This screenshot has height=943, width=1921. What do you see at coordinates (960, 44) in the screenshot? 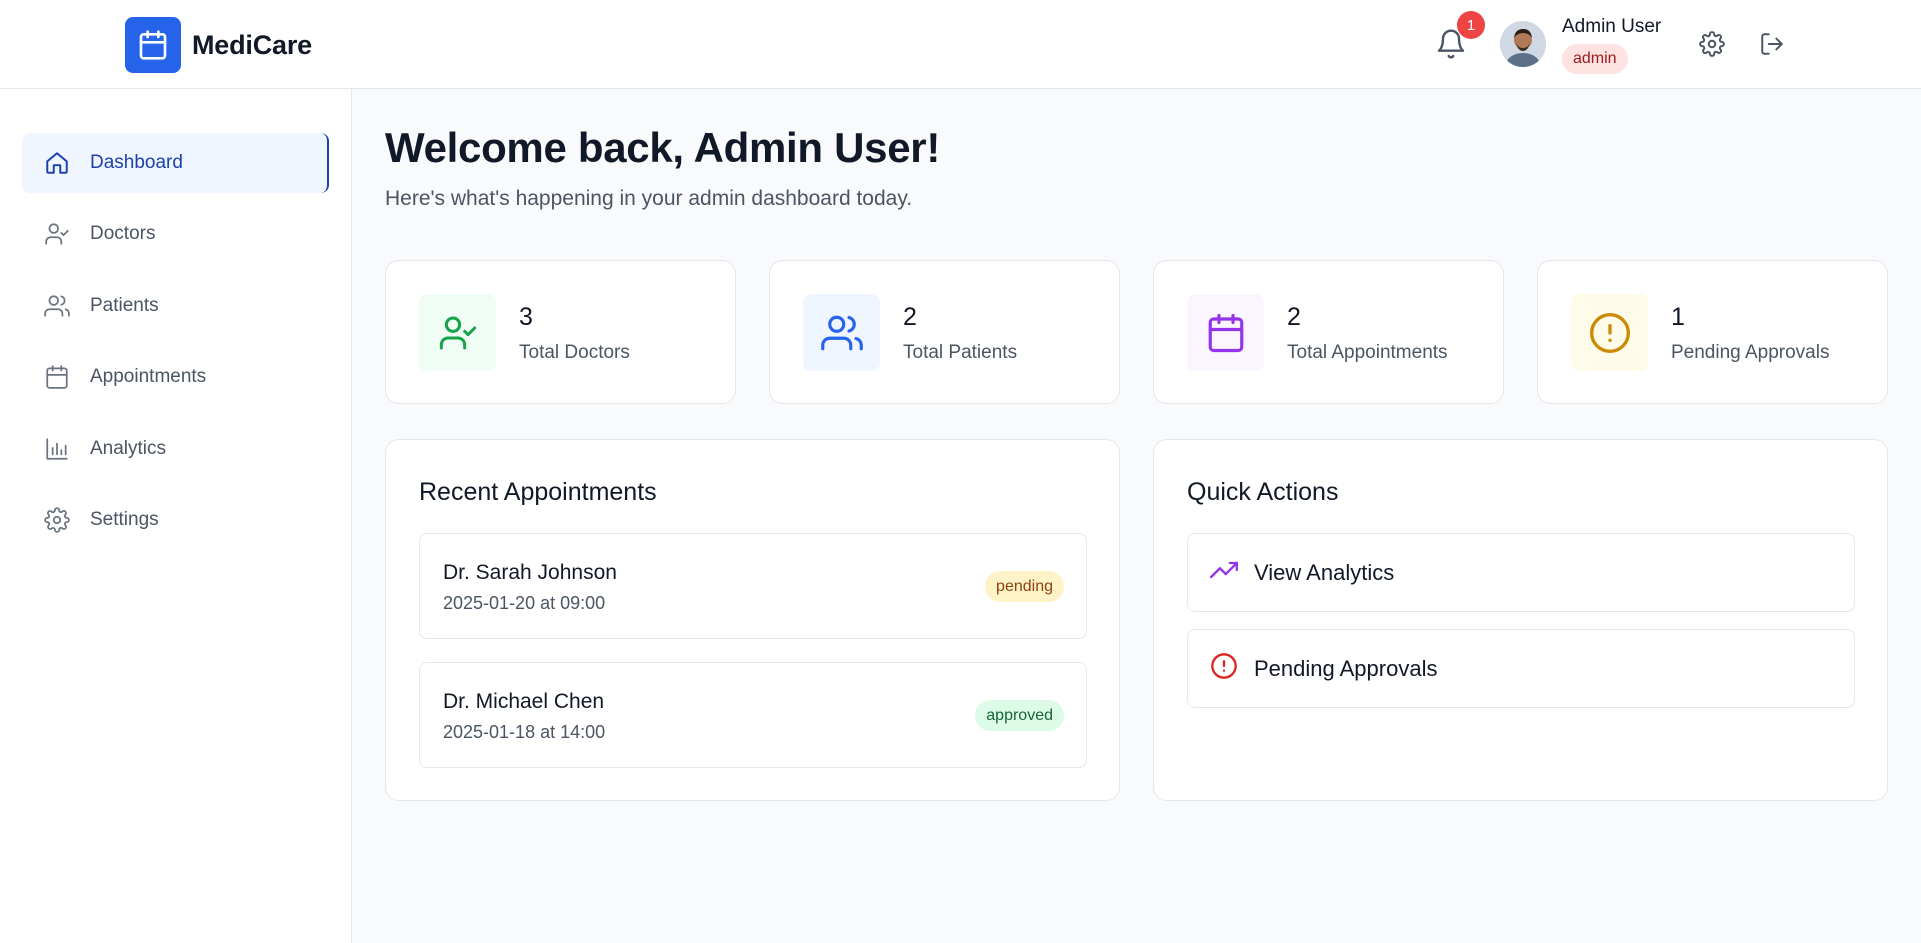
I see `top-bar: MediCare 1 Admin User admin` at bounding box center [960, 44].